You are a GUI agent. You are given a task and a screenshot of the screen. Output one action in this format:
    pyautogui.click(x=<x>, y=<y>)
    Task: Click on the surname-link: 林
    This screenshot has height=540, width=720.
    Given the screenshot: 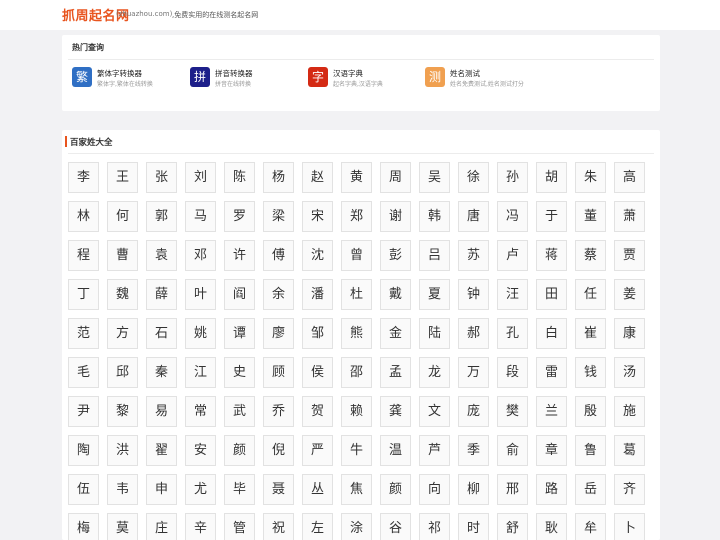 What is the action you would take?
    pyautogui.click(x=83, y=216)
    